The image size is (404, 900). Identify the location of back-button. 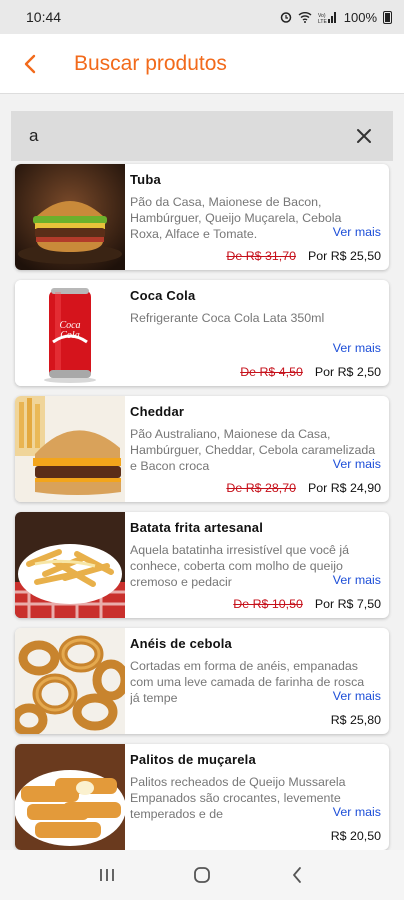
(30, 64).